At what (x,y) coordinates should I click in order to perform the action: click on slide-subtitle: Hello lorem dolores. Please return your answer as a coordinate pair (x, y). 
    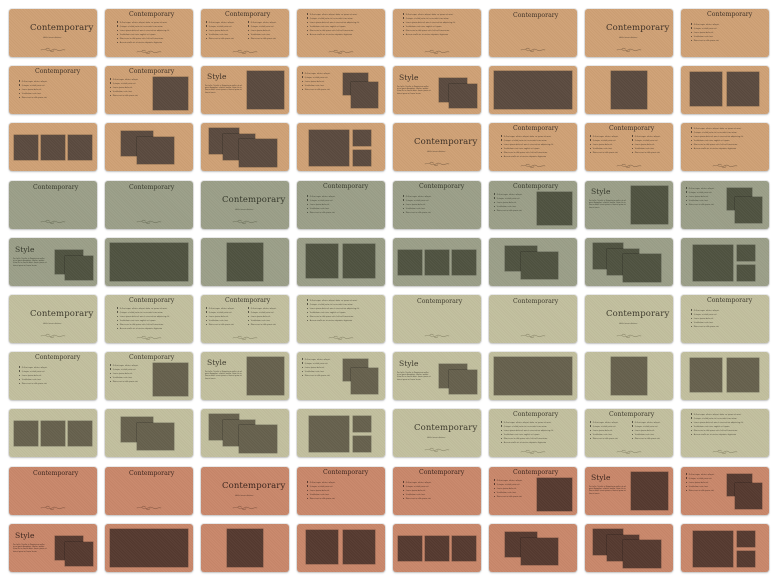
    Looking at the image, I should click on (436, 438).